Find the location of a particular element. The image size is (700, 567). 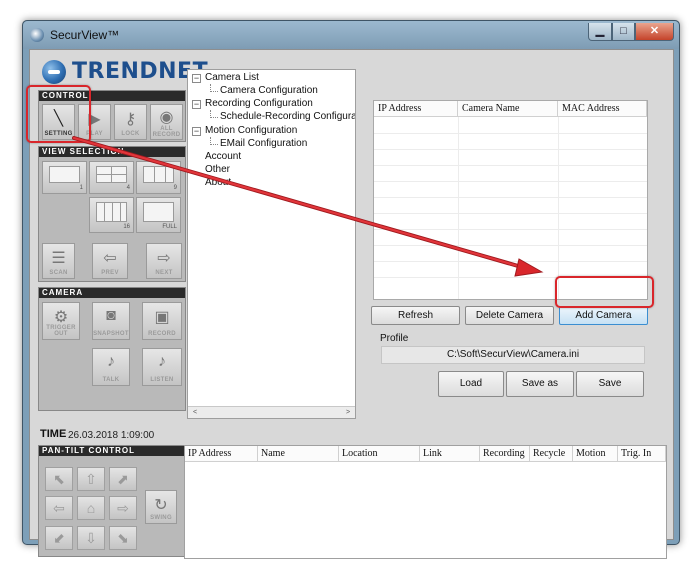

listen-button: ♪ LISTEN is located at coordinates (162, 367).